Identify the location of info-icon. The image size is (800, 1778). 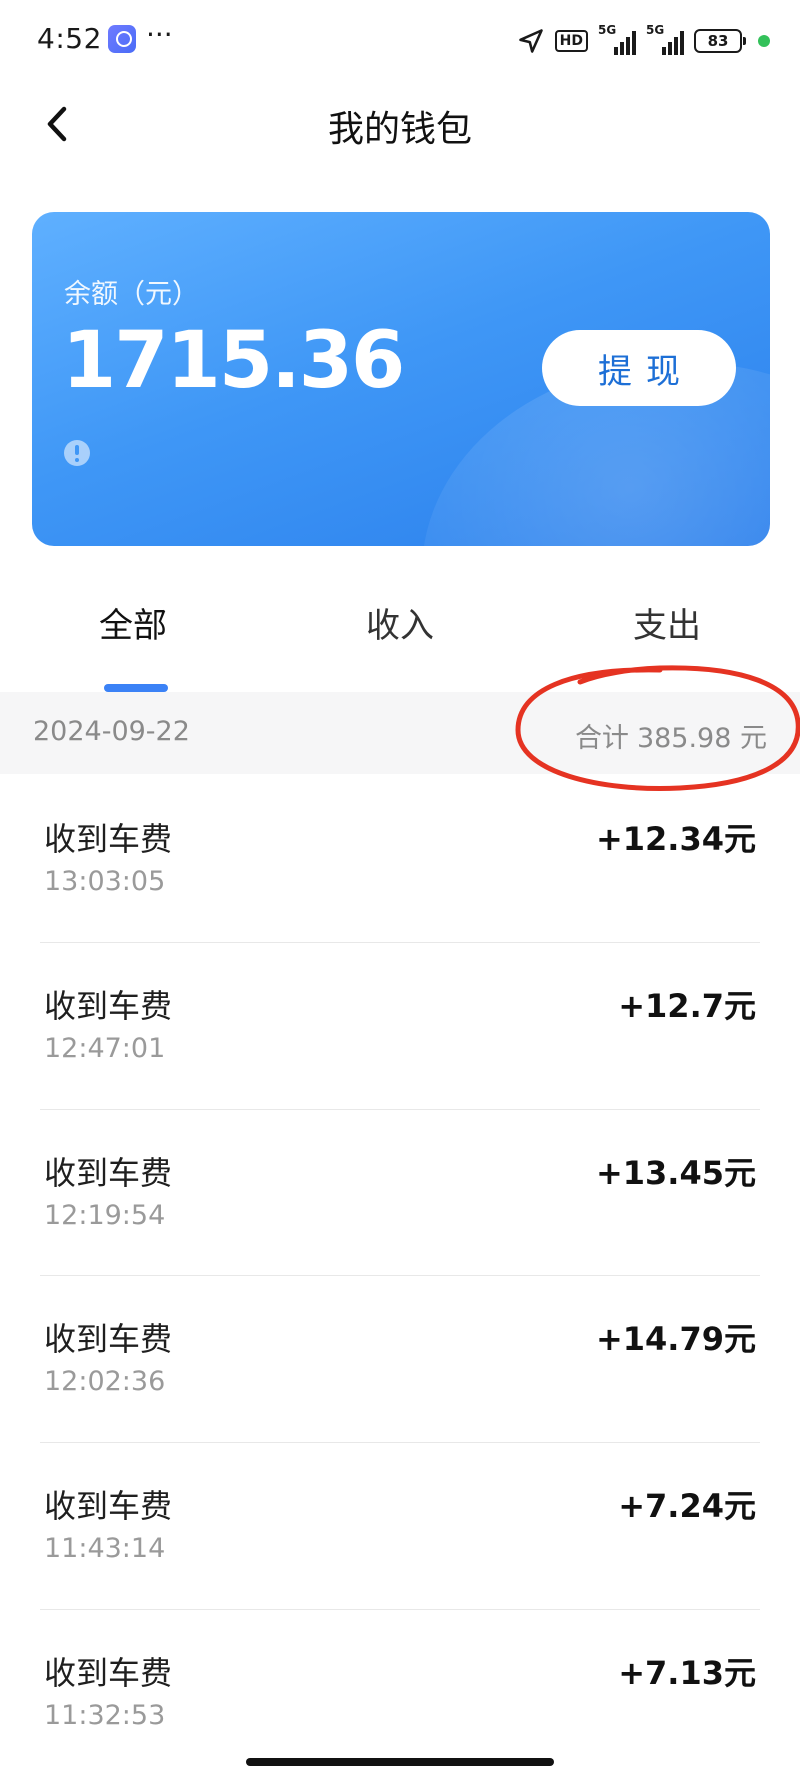
(77, 453).